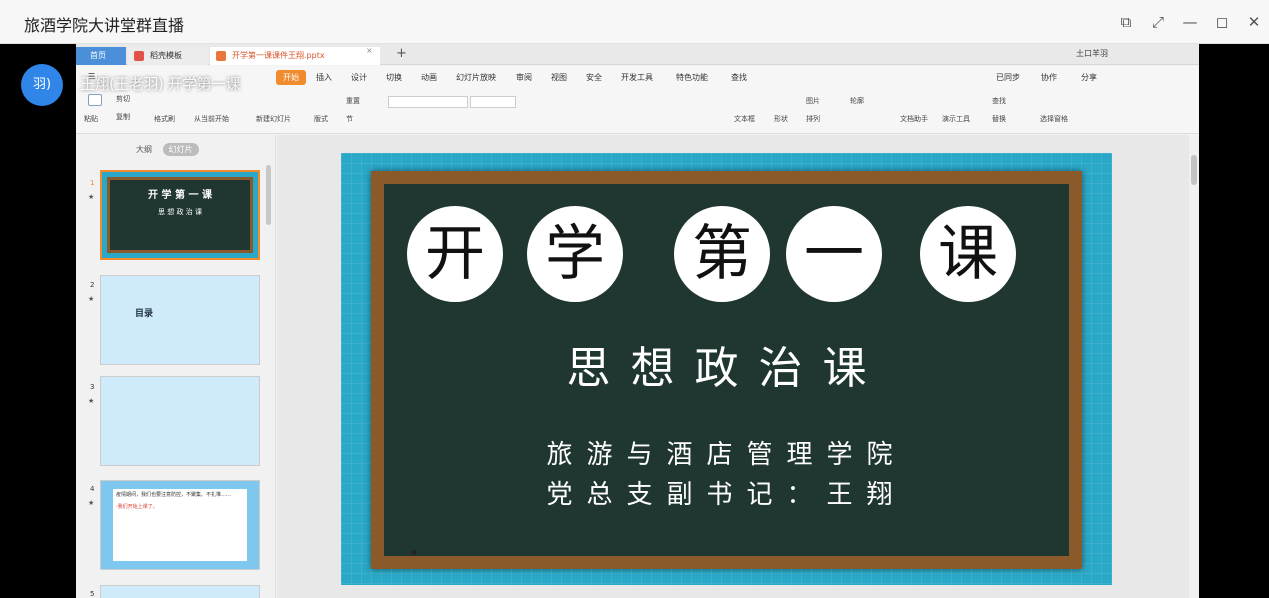 This screenshot has width=1269, height=598. Describe the element at coordinates (1194, 366) in the screenshot. I see `canvas-scrollbar` at that location.